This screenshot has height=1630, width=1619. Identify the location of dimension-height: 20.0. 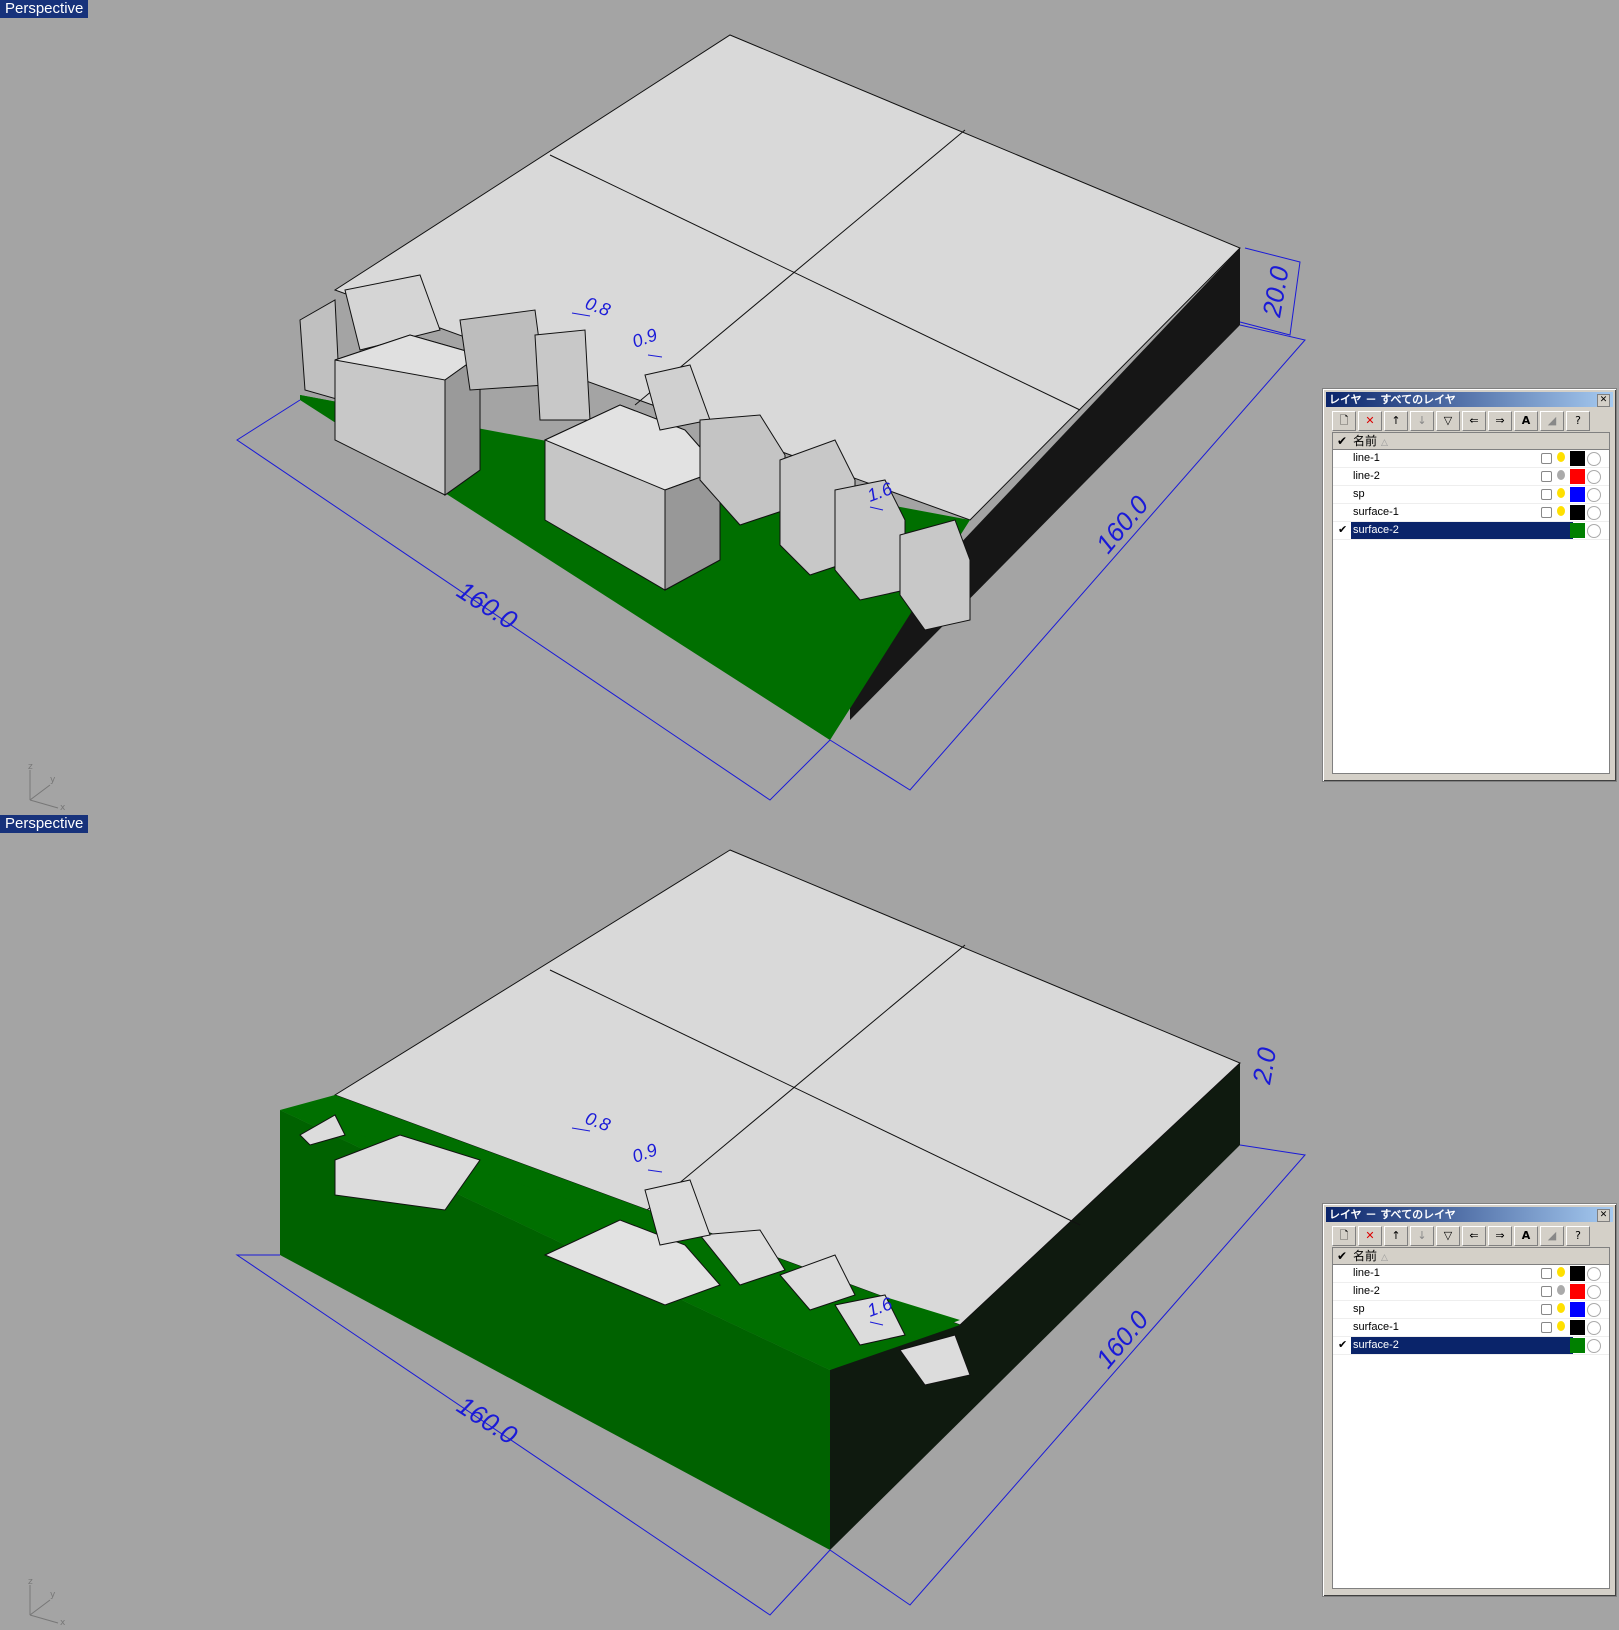
(1275, 291).